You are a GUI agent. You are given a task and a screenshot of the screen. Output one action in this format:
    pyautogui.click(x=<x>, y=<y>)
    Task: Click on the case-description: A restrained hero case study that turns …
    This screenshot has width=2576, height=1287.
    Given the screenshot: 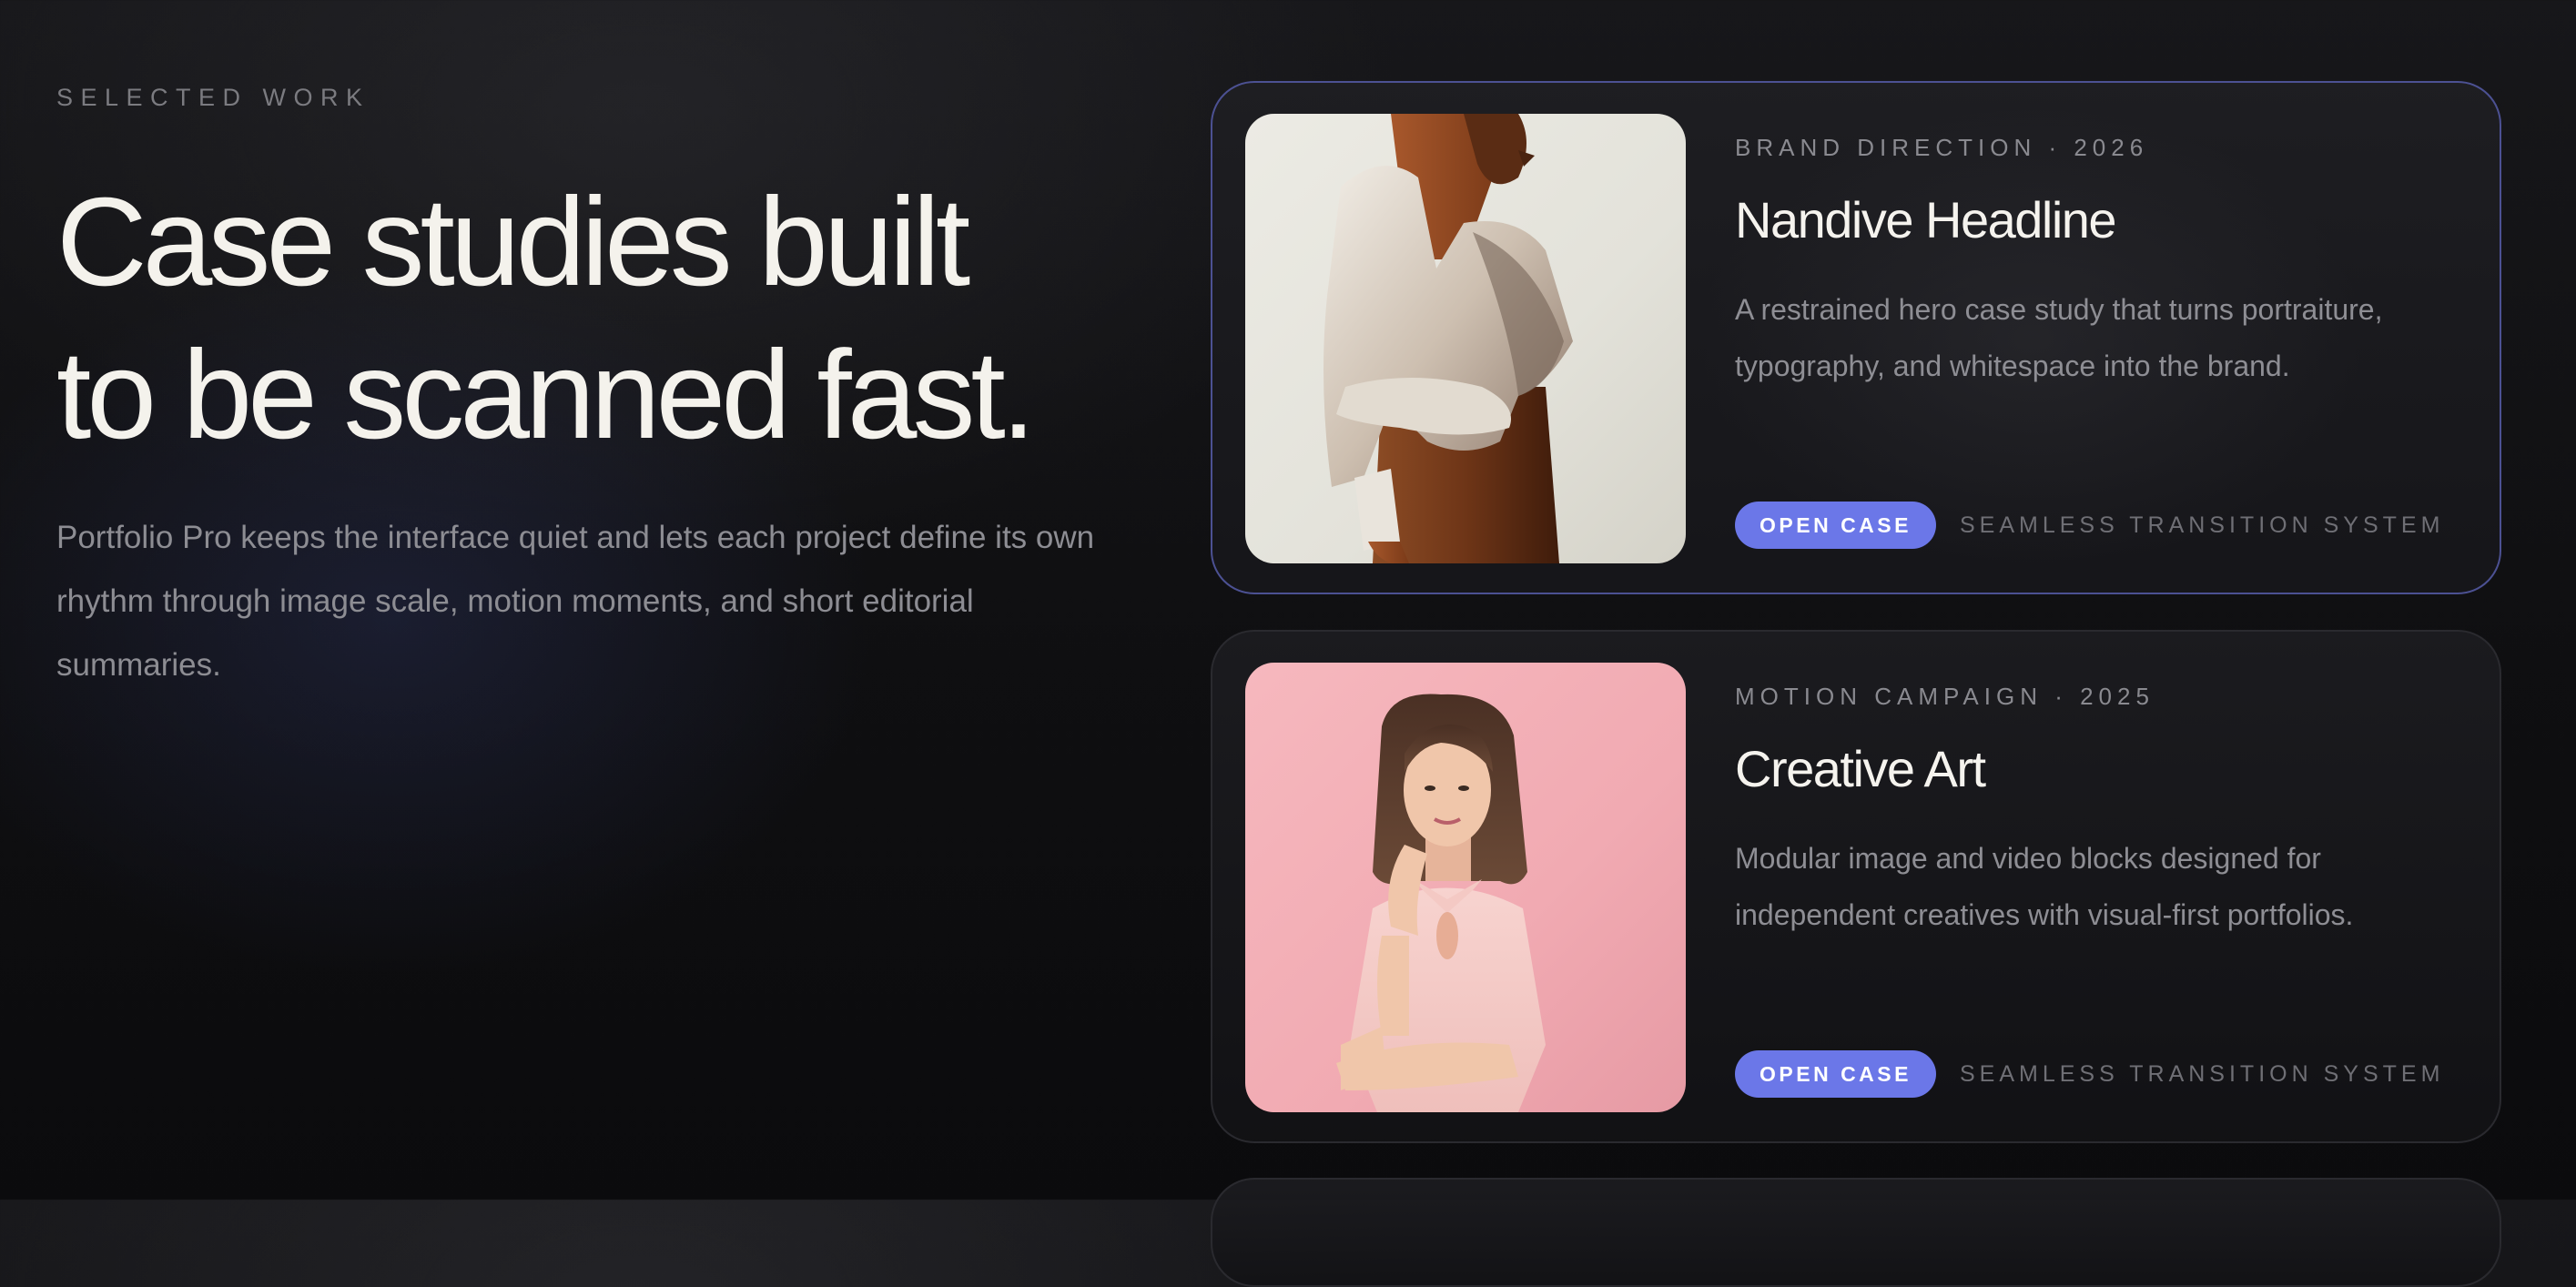 What is the action you would take?
    pyautogui.click(x=2059, y=337)
    